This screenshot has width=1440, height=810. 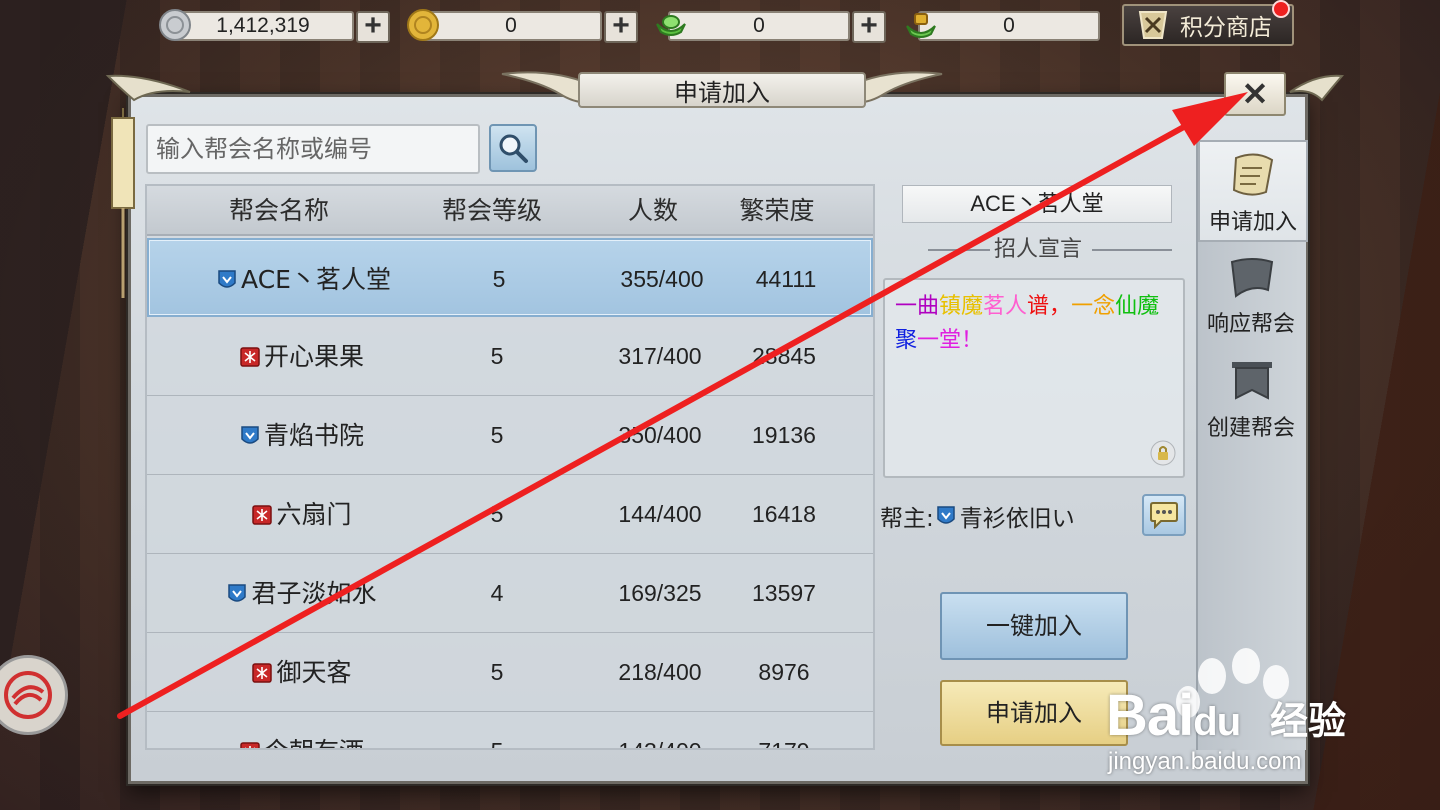 What do you see at coordinates (786, 279) in the screenshot?
I see `prosperity-cell: 44111` at bounding box center [786, 279].